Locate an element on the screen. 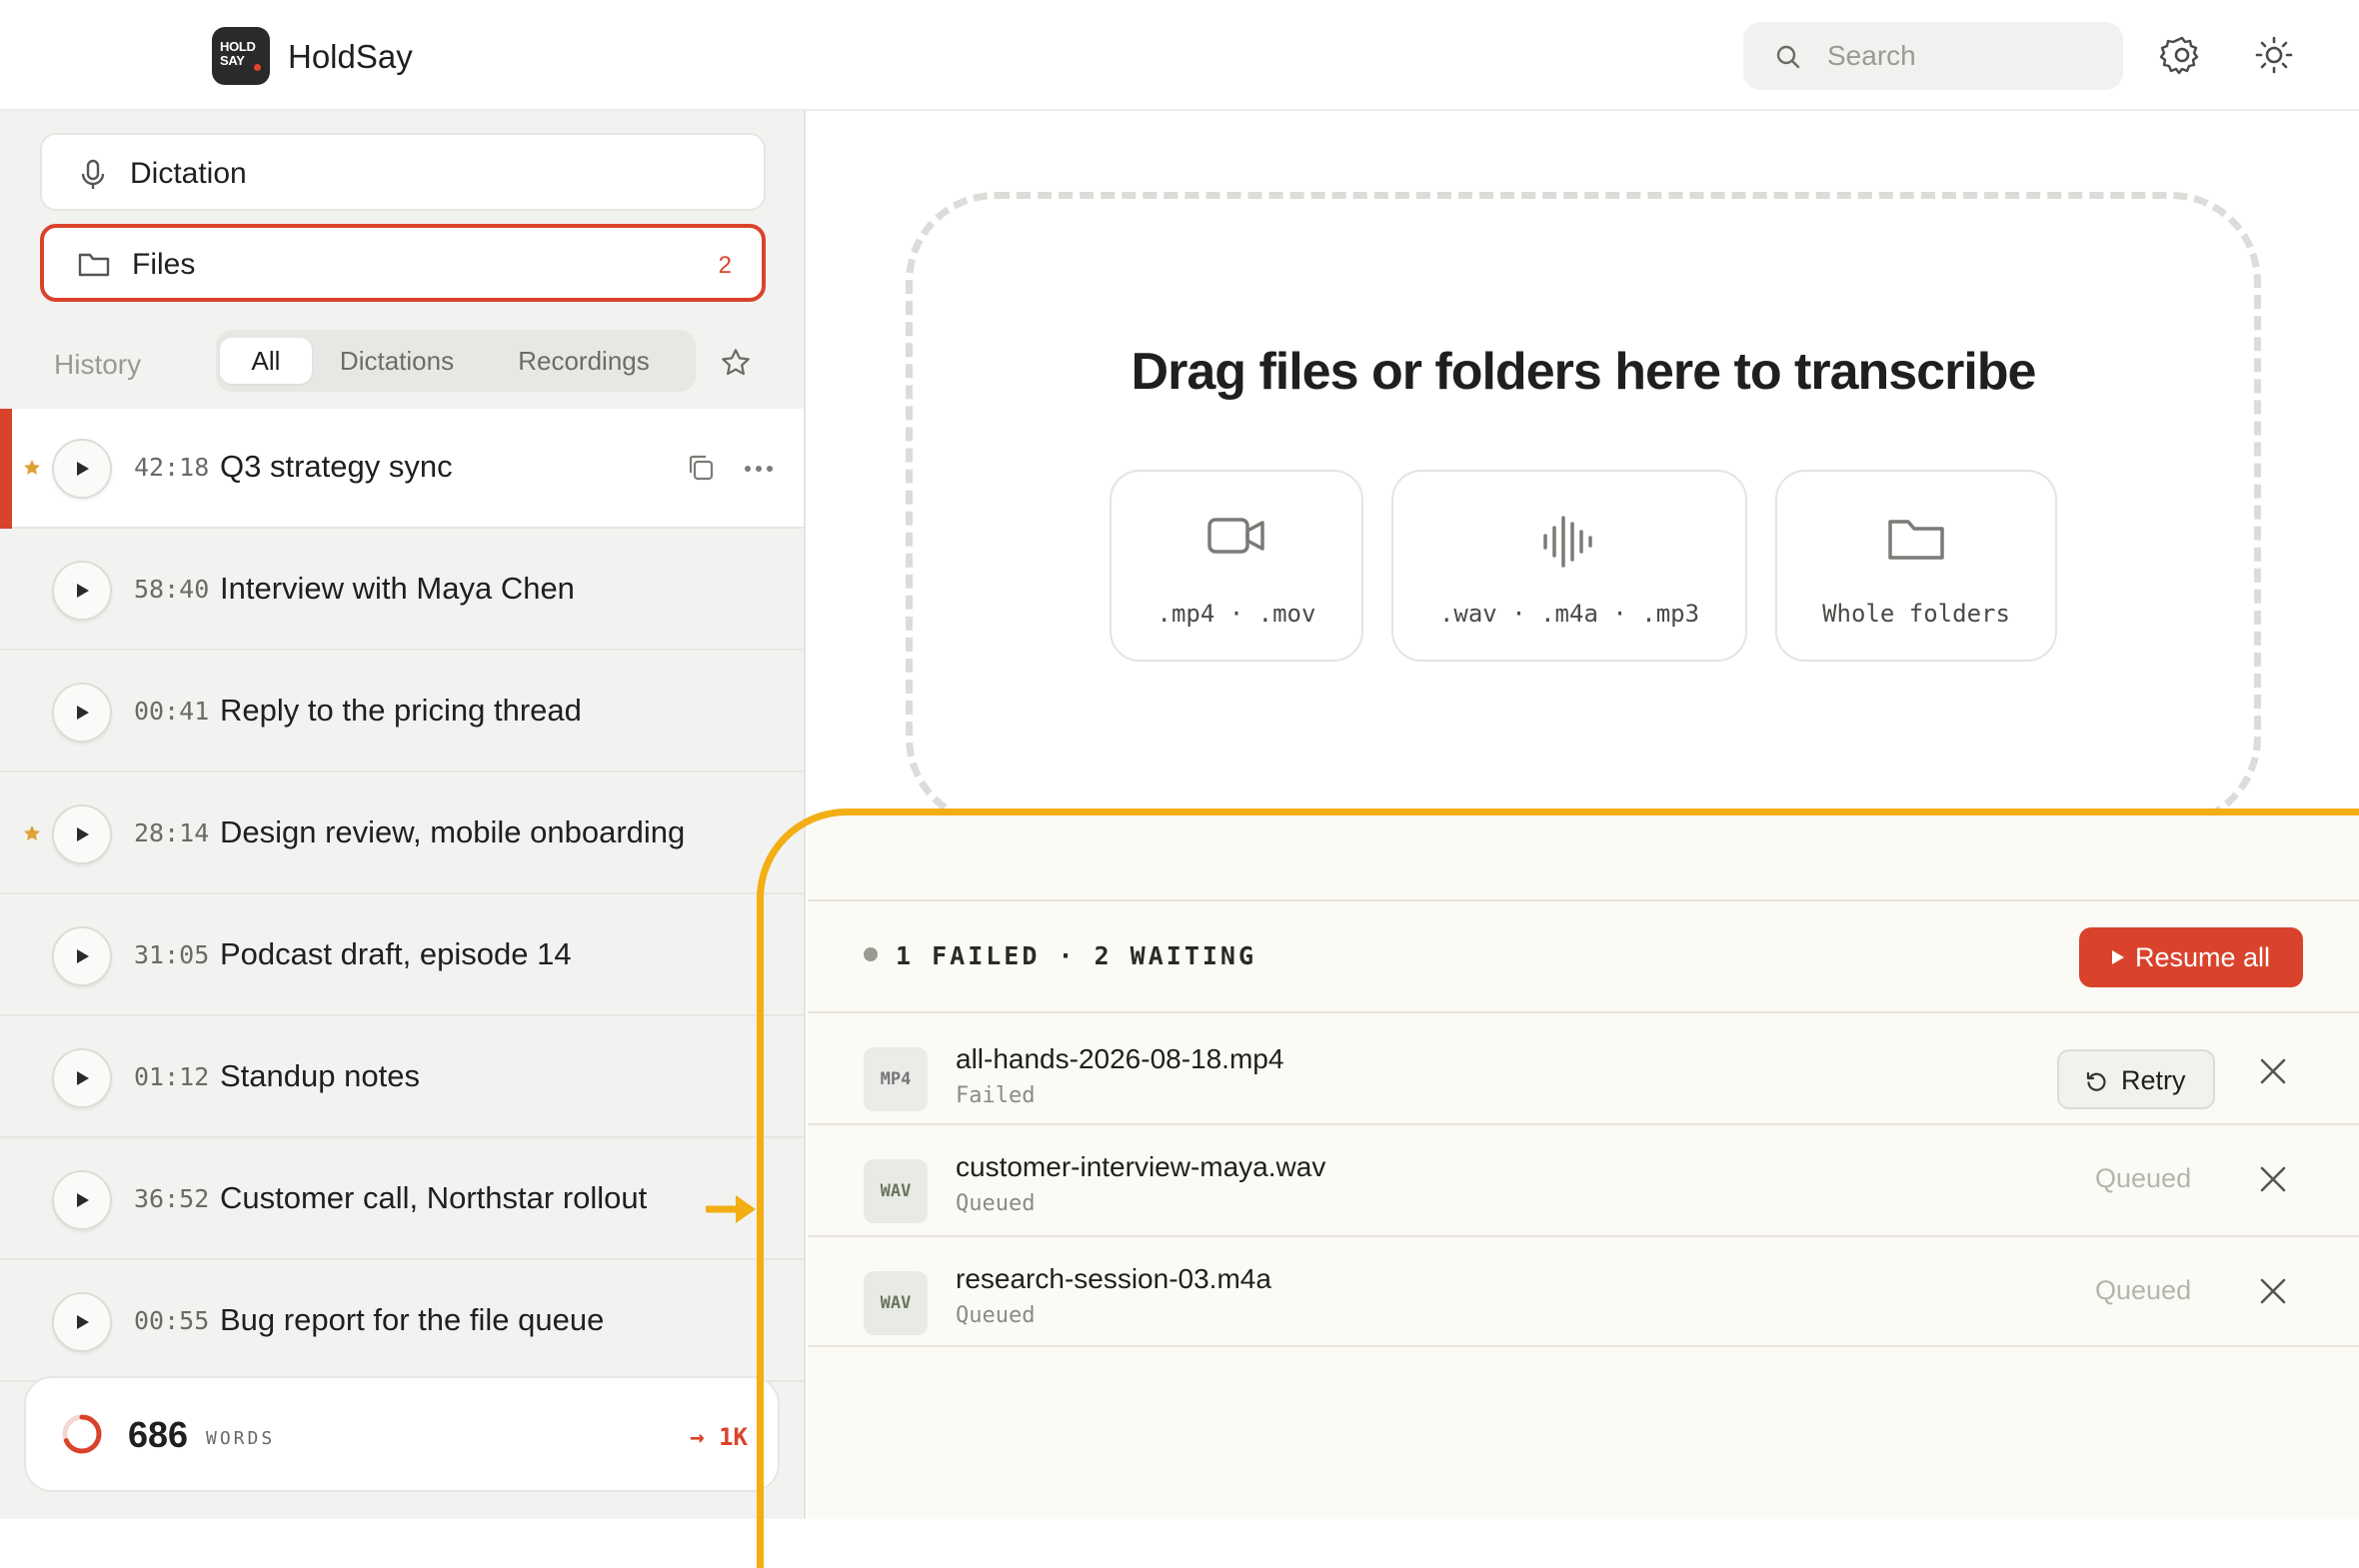 The width and height of the screenshot is (2359, 1568). history-filter: All Dictations Recordings is located at coordinates (456, 361).